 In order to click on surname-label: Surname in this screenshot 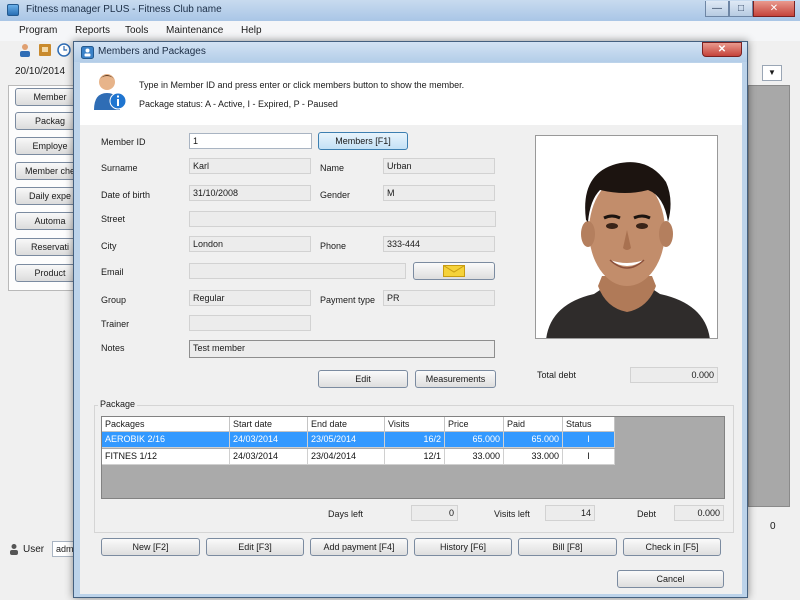, I will do `click(119, 168)`.